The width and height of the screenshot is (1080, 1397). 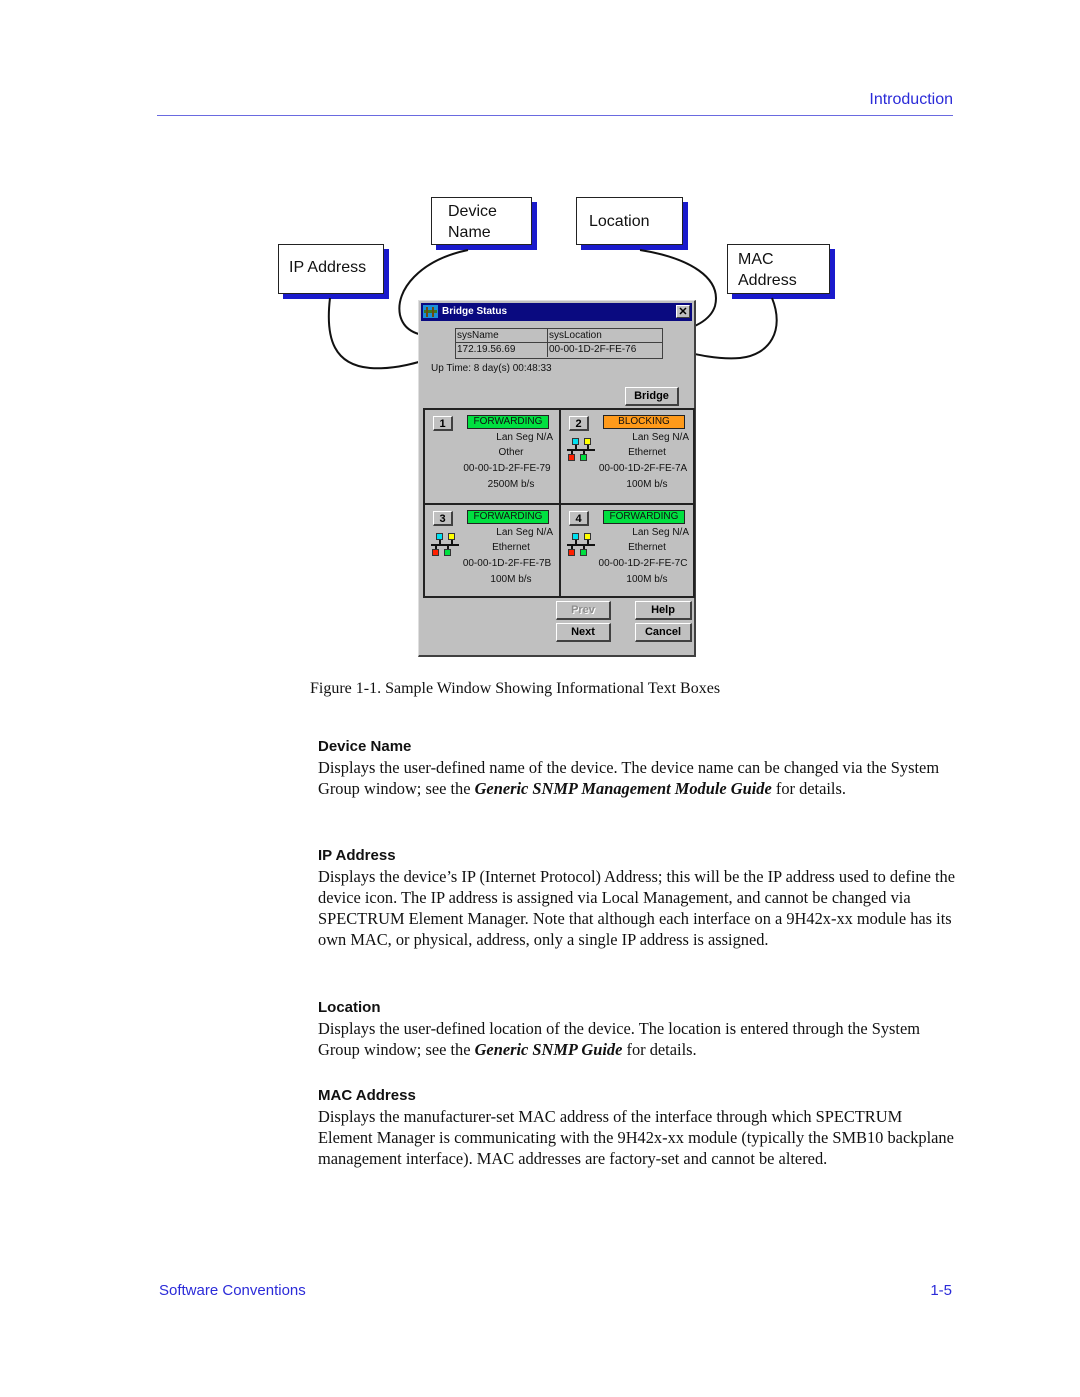 What do you see at coordinates (593, 349) in the screenshot?
I see `mac-address-value: 00-00-1D-2F-FE-76` at bounding box center [593, 349].